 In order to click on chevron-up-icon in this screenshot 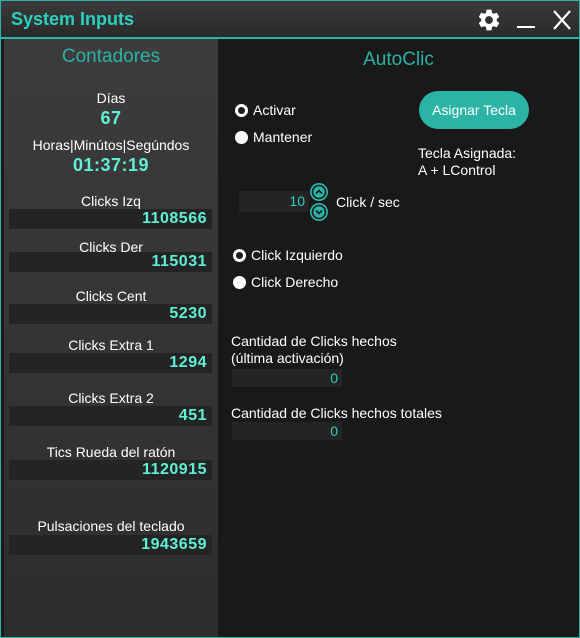, I will do `click(319, 192)`.